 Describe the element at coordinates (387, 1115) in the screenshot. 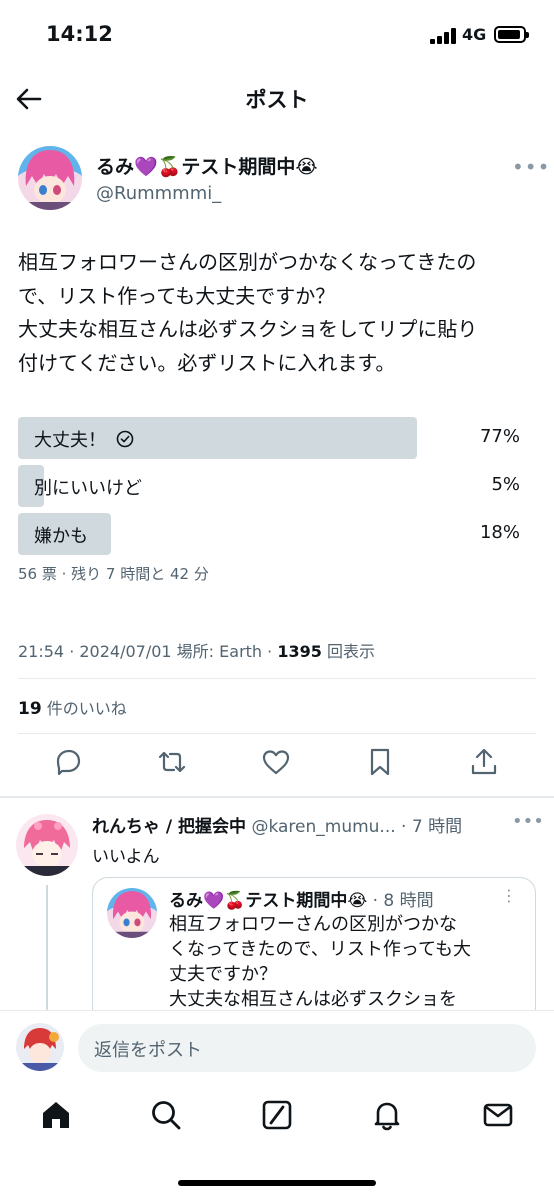

I see `notifications-icon` at that location.